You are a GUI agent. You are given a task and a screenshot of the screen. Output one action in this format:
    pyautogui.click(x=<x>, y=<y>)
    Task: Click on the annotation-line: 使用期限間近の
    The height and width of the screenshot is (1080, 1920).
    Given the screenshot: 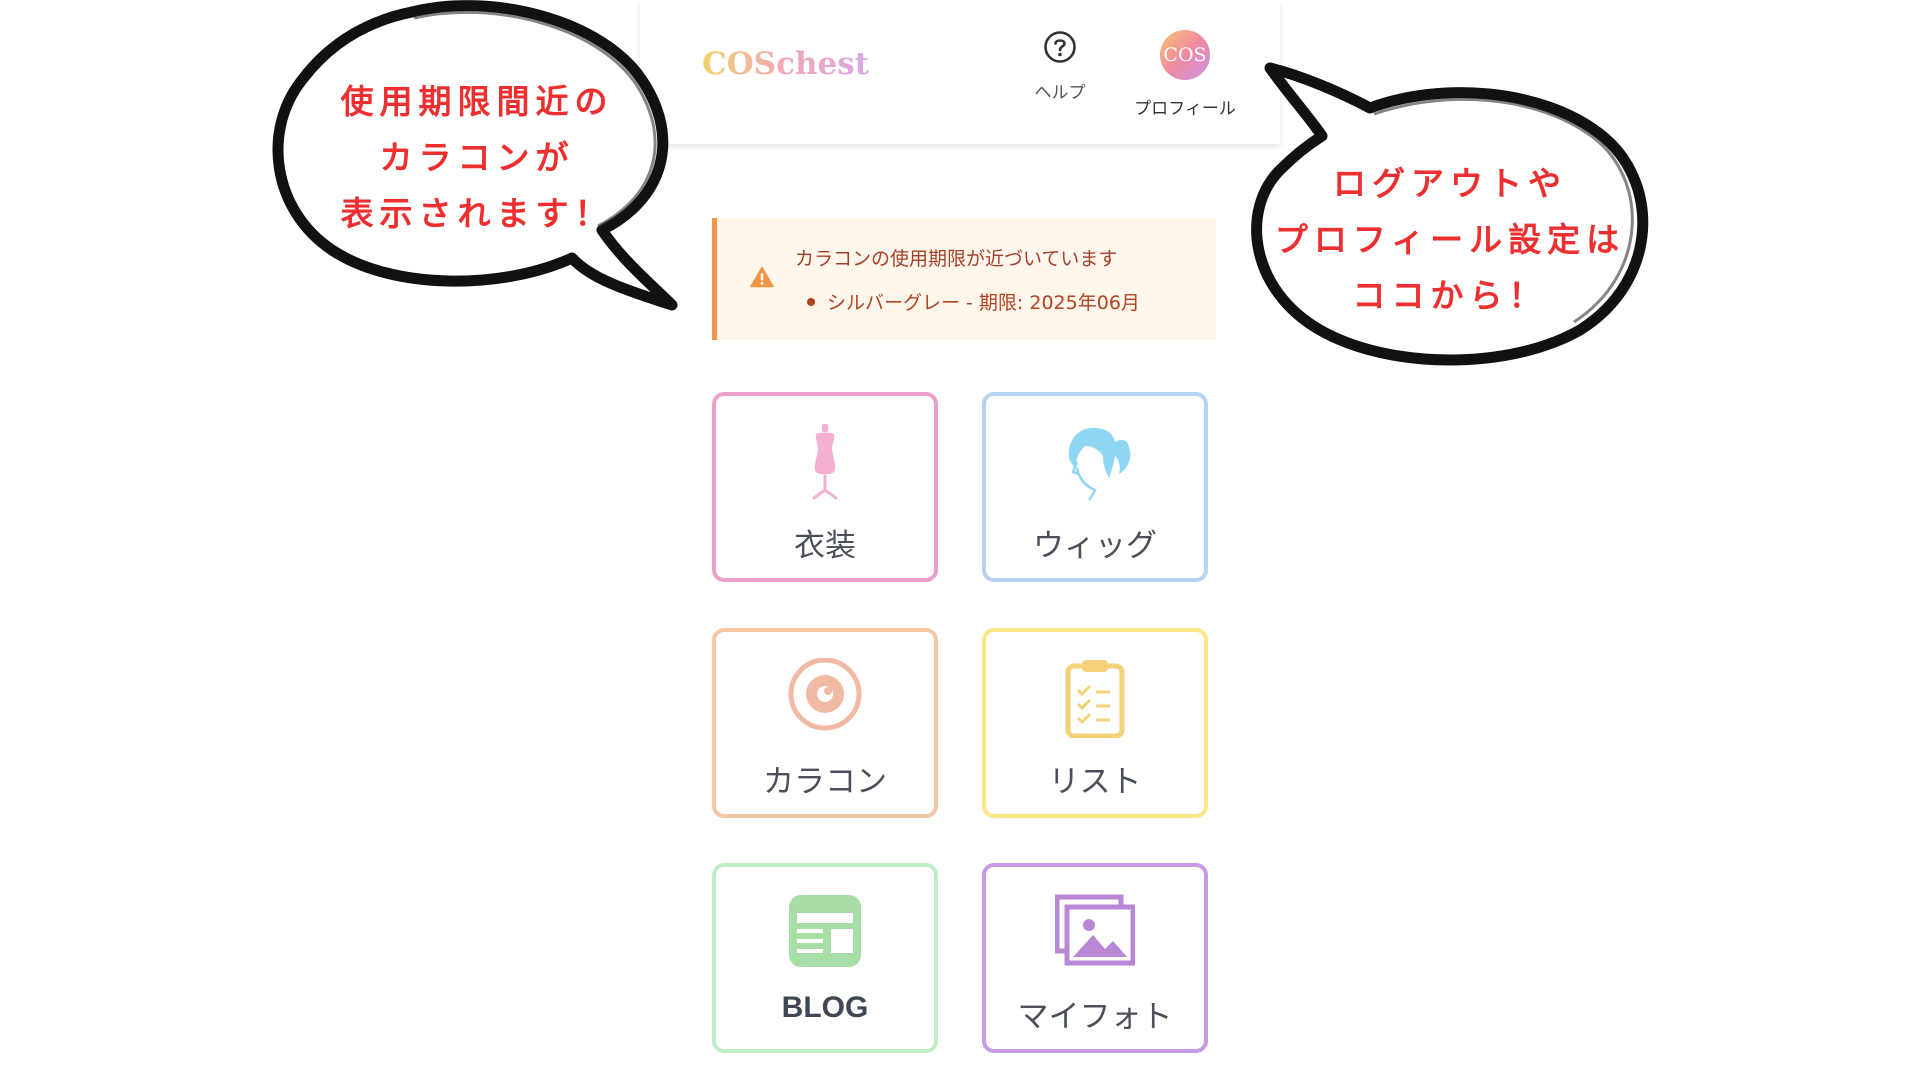 What is the action you would take?
    pyautogui.click(x=477, y=101)
    